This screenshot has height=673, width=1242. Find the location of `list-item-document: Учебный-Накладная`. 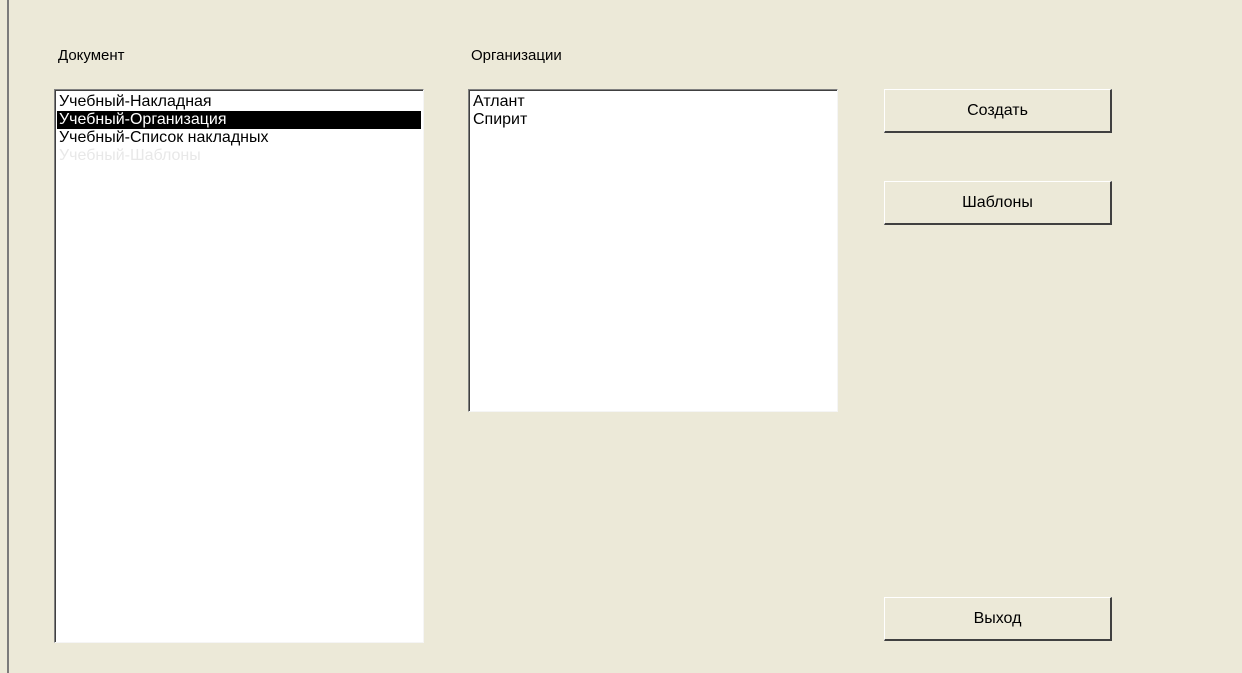

list-item-document: Учебный-Накладная is located at coordinates (239, 102).